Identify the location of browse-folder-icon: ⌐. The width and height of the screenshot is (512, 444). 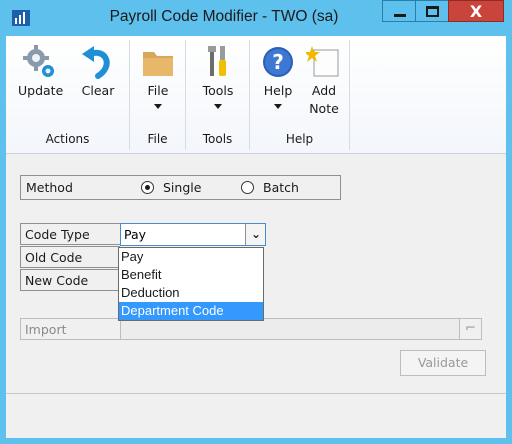
(470, 328).